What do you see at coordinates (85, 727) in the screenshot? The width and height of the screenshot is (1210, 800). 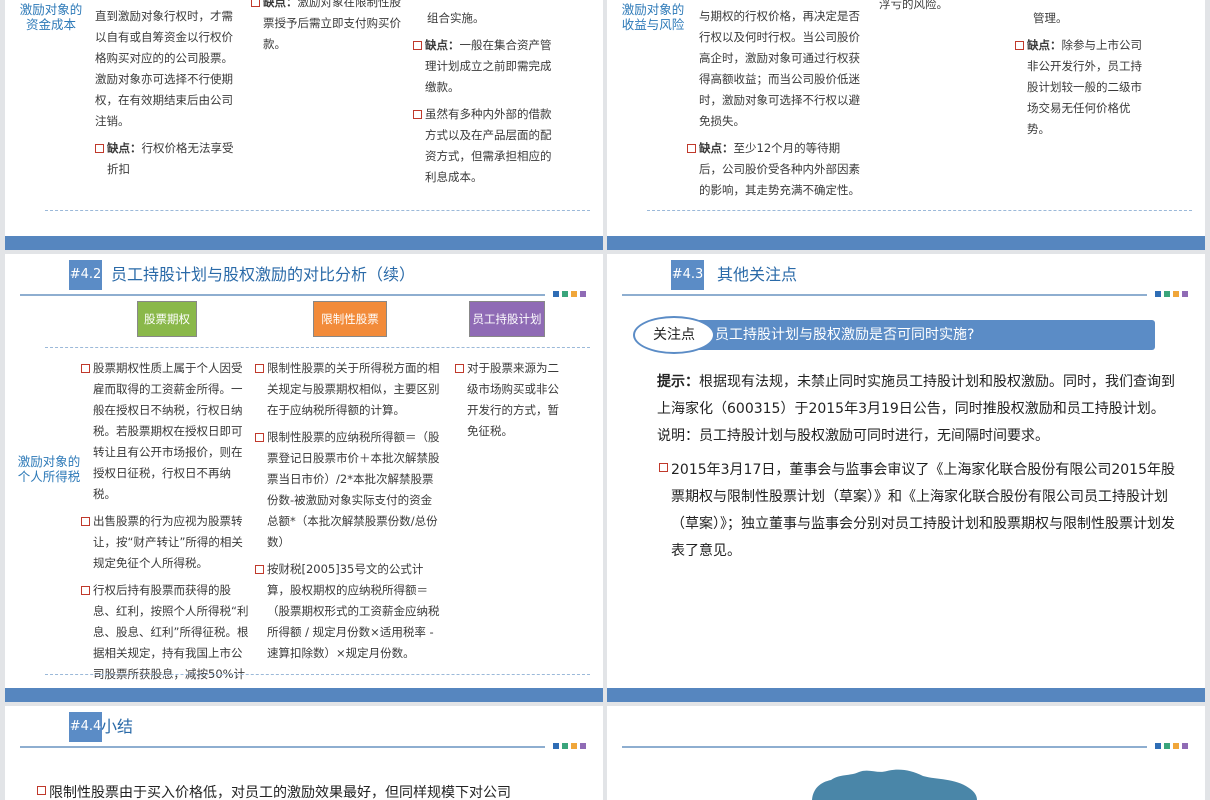 I see `section-number: #4.4` at bounding box center [85, 727].